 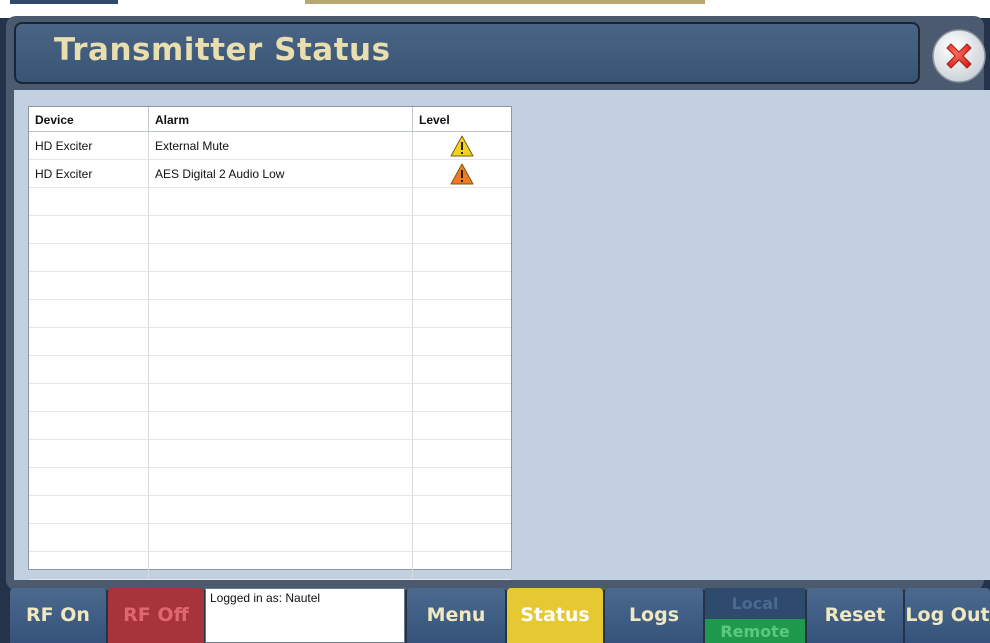 I want to click on page-title: Transmitter Status, so click(x=222, y=50).